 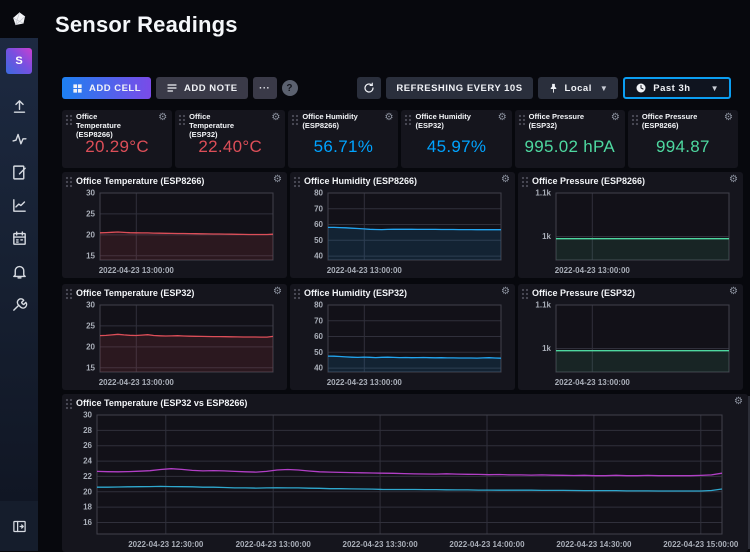 What do you see at coordinates (584, 293) in the screenshot?
I see `chart-title: Office Pressure (ESP32)` at bounding box center [584, 293].